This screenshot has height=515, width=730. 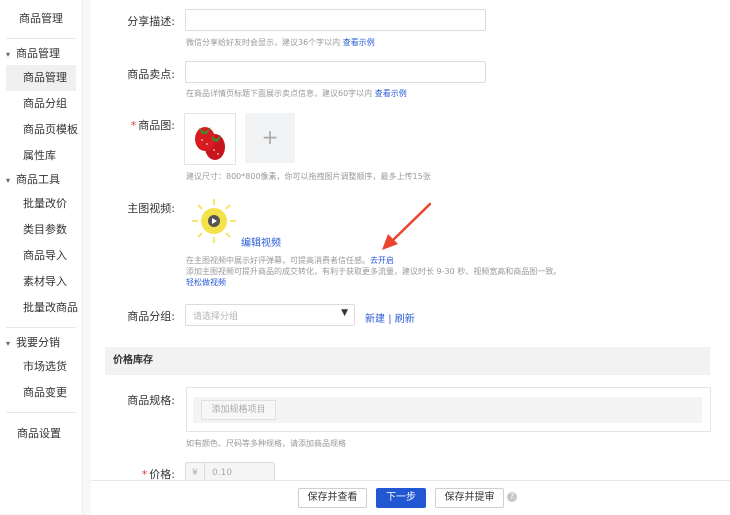 What do you see at coordinates (41, 343) in the screenshot?
I see `sidebar-section-distribution: ▾ 我要分销` at bounding box center [41, 343].